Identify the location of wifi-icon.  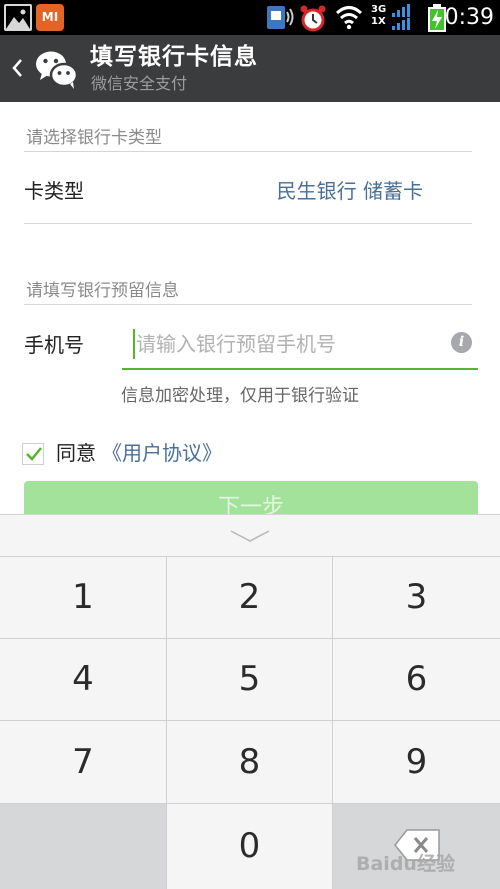
(349, 18).